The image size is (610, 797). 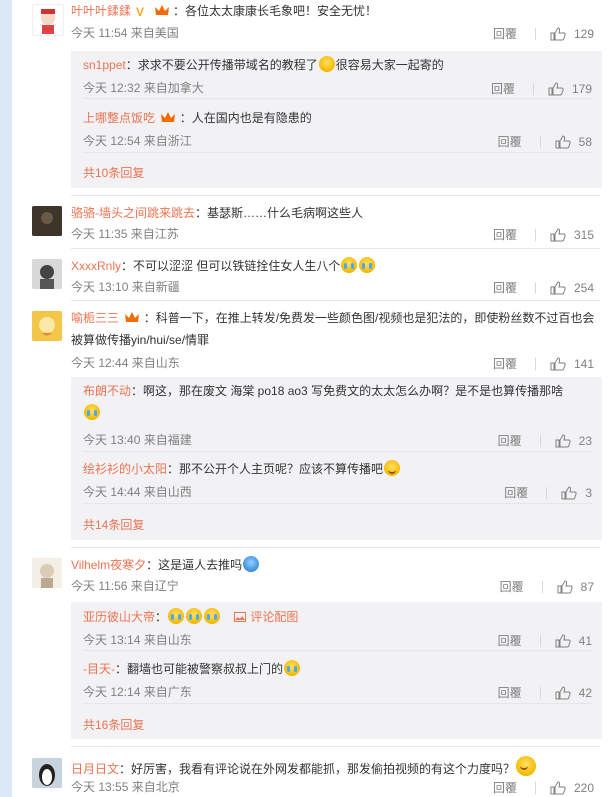 I want to click on more-replies-link: 共10条回复, so click(x=113, y=172).